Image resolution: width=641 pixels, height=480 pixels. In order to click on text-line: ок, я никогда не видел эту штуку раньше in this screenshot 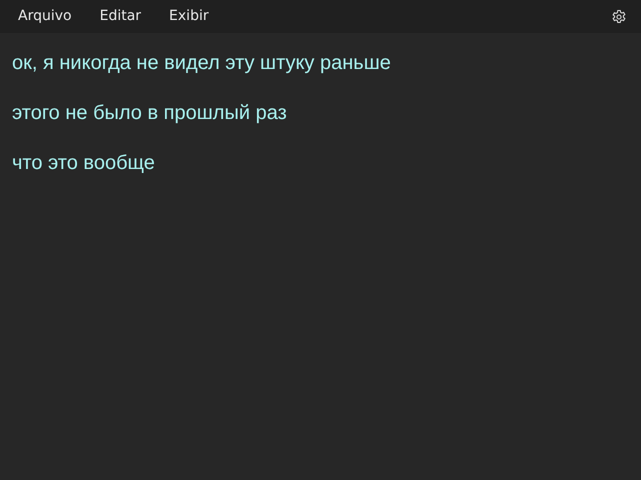, I will do `click(202, 63)`.